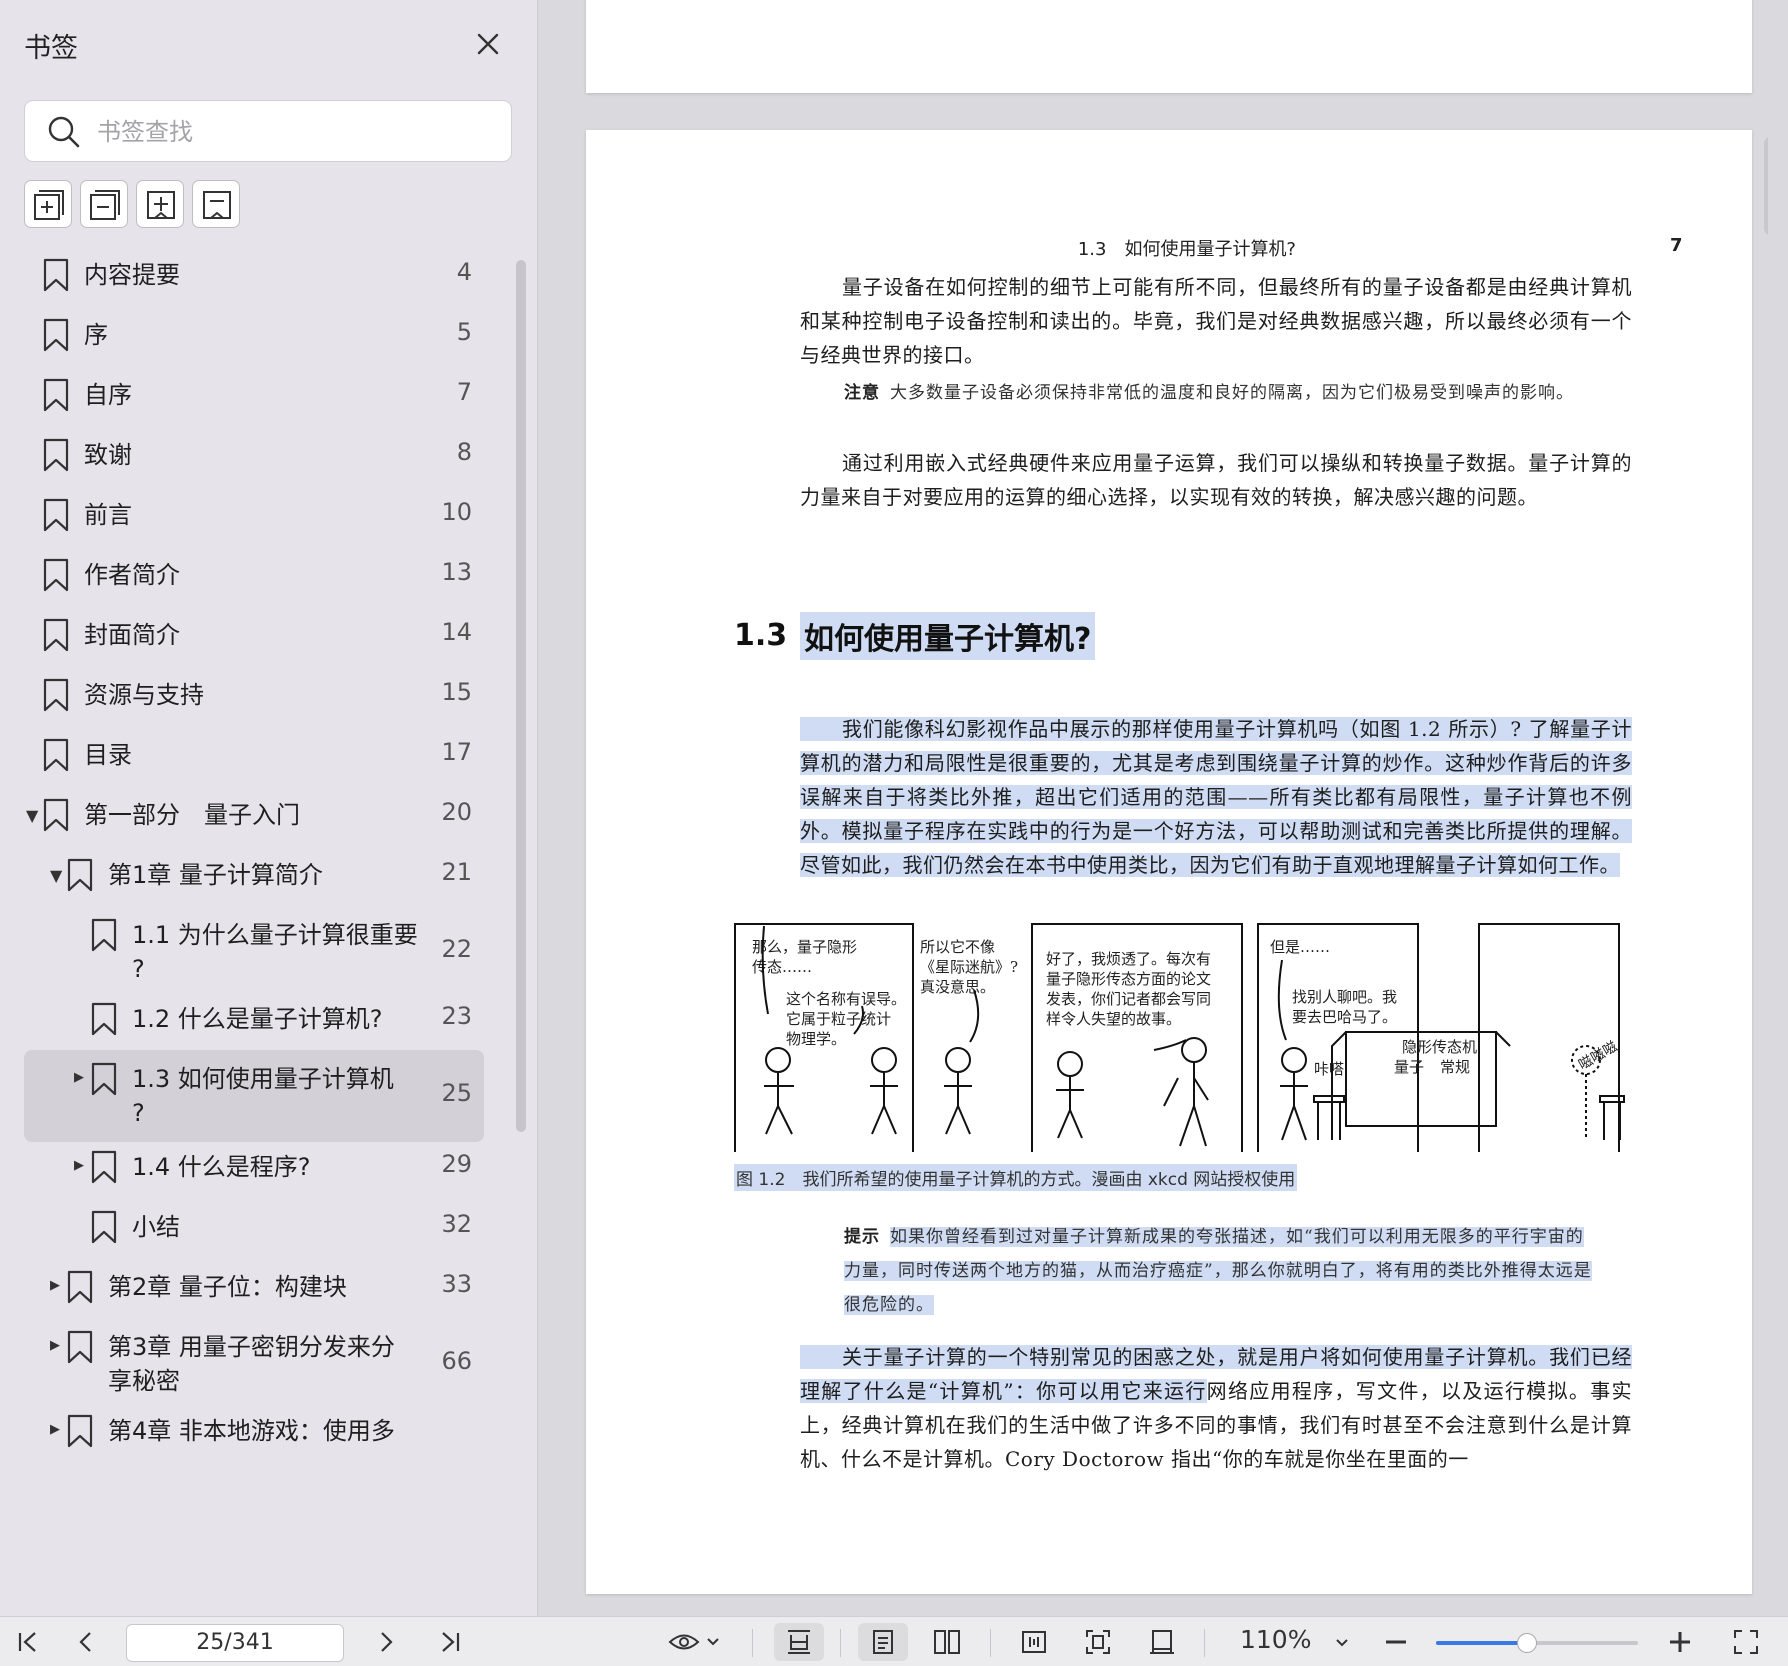 This screenshot has width=1788, height=1666. Describe the element at coordinates (1680, 1642) in the screenshot. I see `zoom-in-button` at that location.